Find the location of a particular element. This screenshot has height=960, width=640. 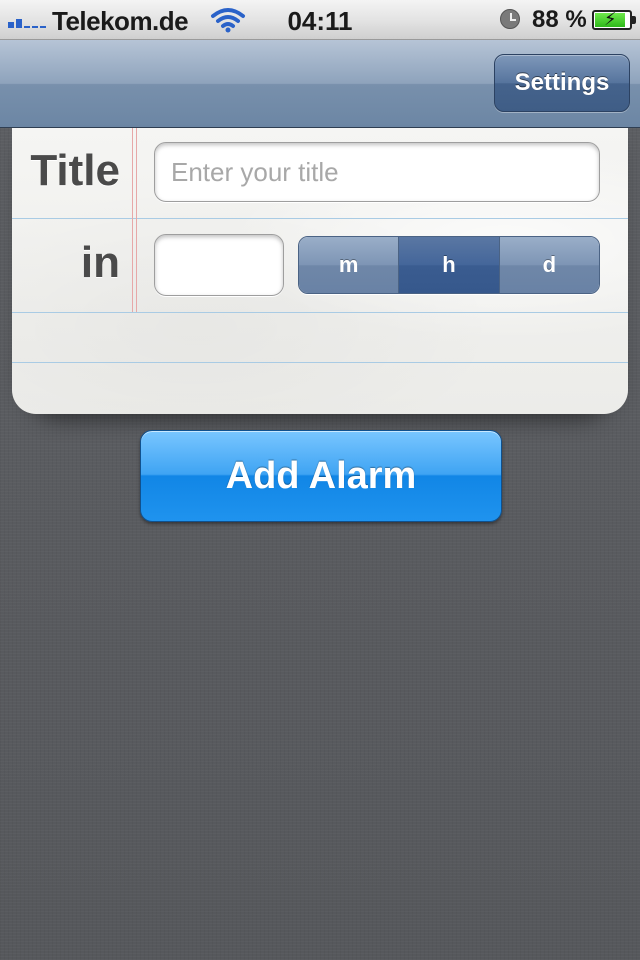

status-bar: Telekom.de 04:11 88 % ⚡ is located at coordinates (320, 20).